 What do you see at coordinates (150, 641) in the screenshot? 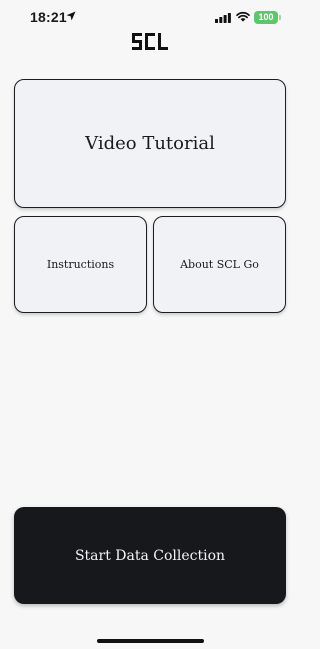
I see `home-indicator` at bounding box center [150, 641].